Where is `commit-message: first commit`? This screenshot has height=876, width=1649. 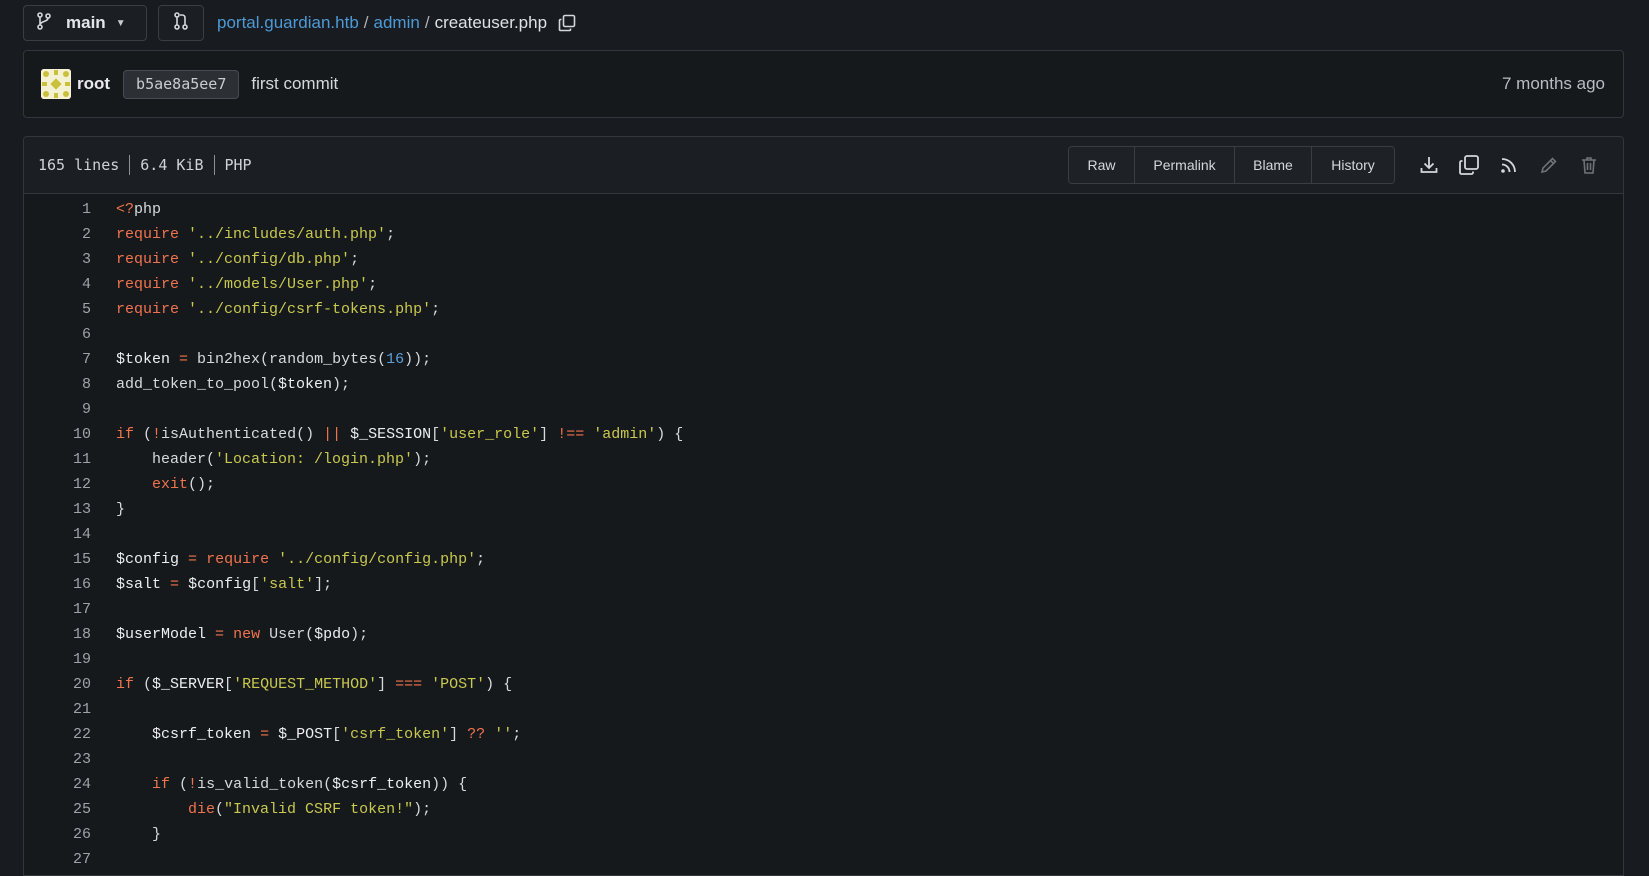
commit-message: first commit is located at coordinates (294, 84).